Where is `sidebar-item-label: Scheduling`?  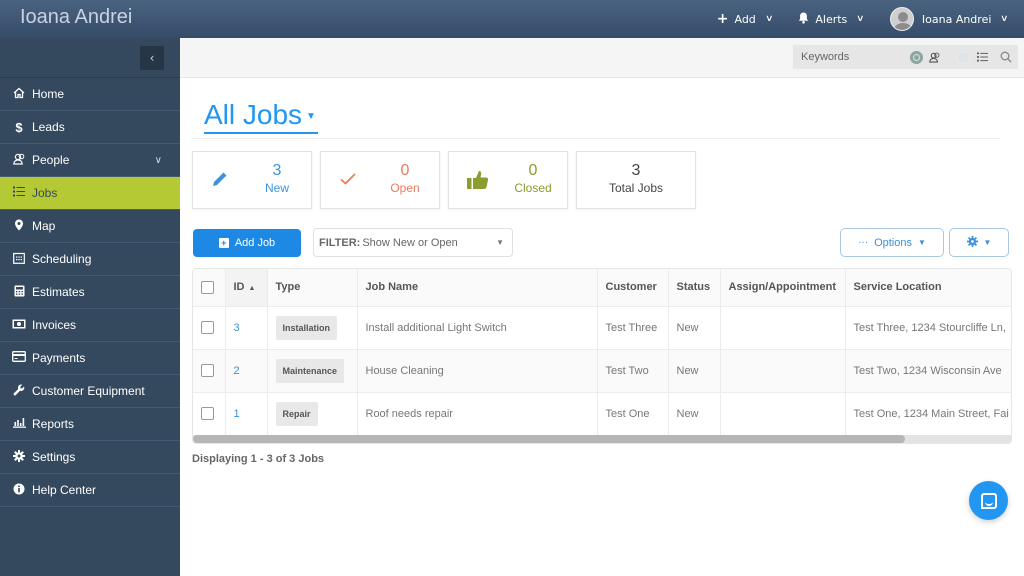 sidebar-item-label: Scheduling is located at coordinates (62, 259).